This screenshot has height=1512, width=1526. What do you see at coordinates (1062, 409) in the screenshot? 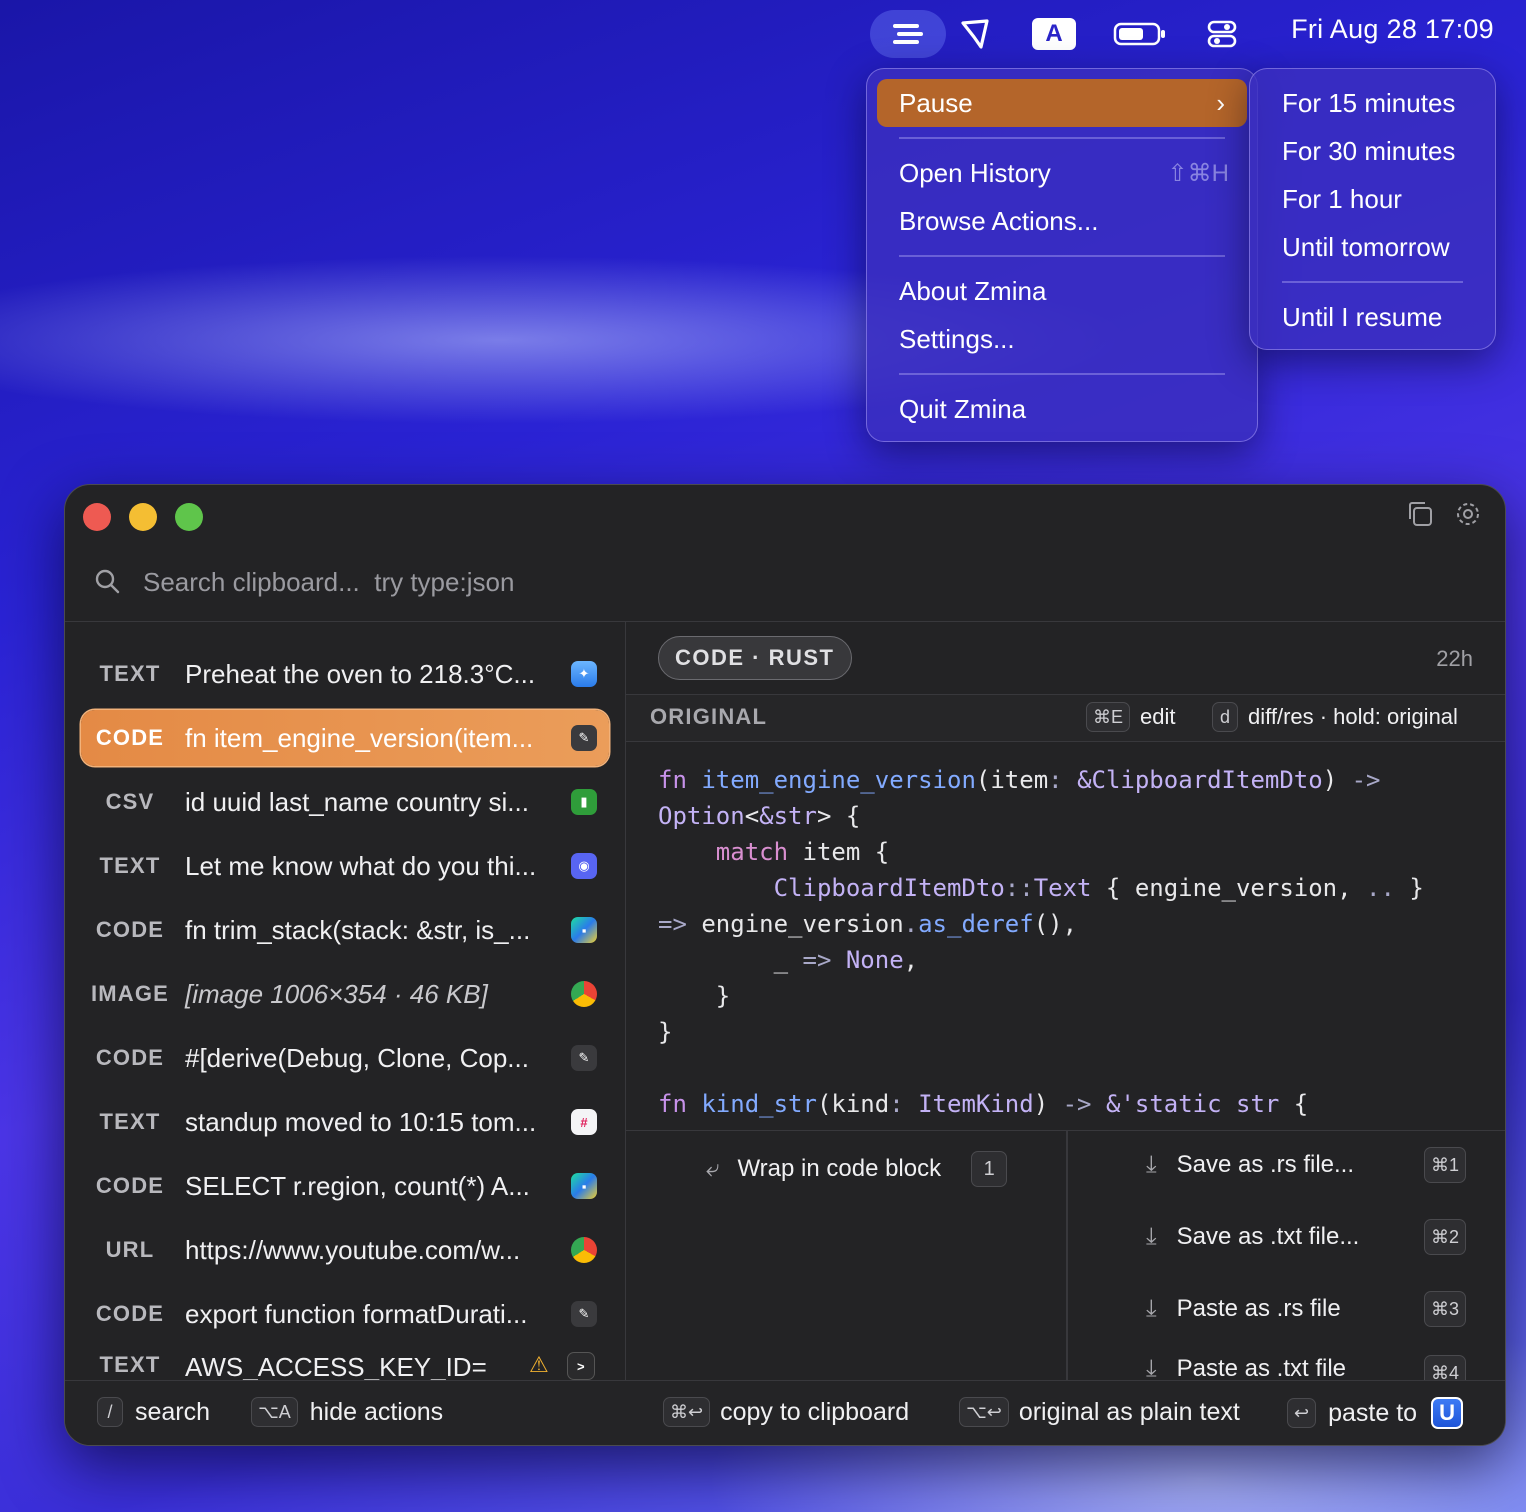
I see `menu-item-quit: Quit Zmina` at bounding box center [1062, 409].